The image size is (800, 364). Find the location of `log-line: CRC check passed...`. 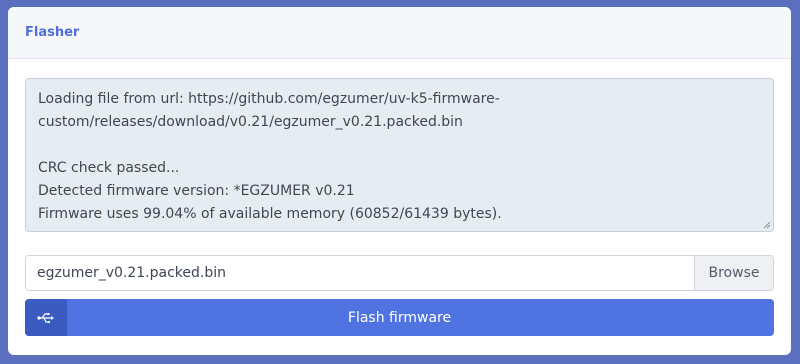

log-line: CRC check passed... is located at coordinates (109, 168).